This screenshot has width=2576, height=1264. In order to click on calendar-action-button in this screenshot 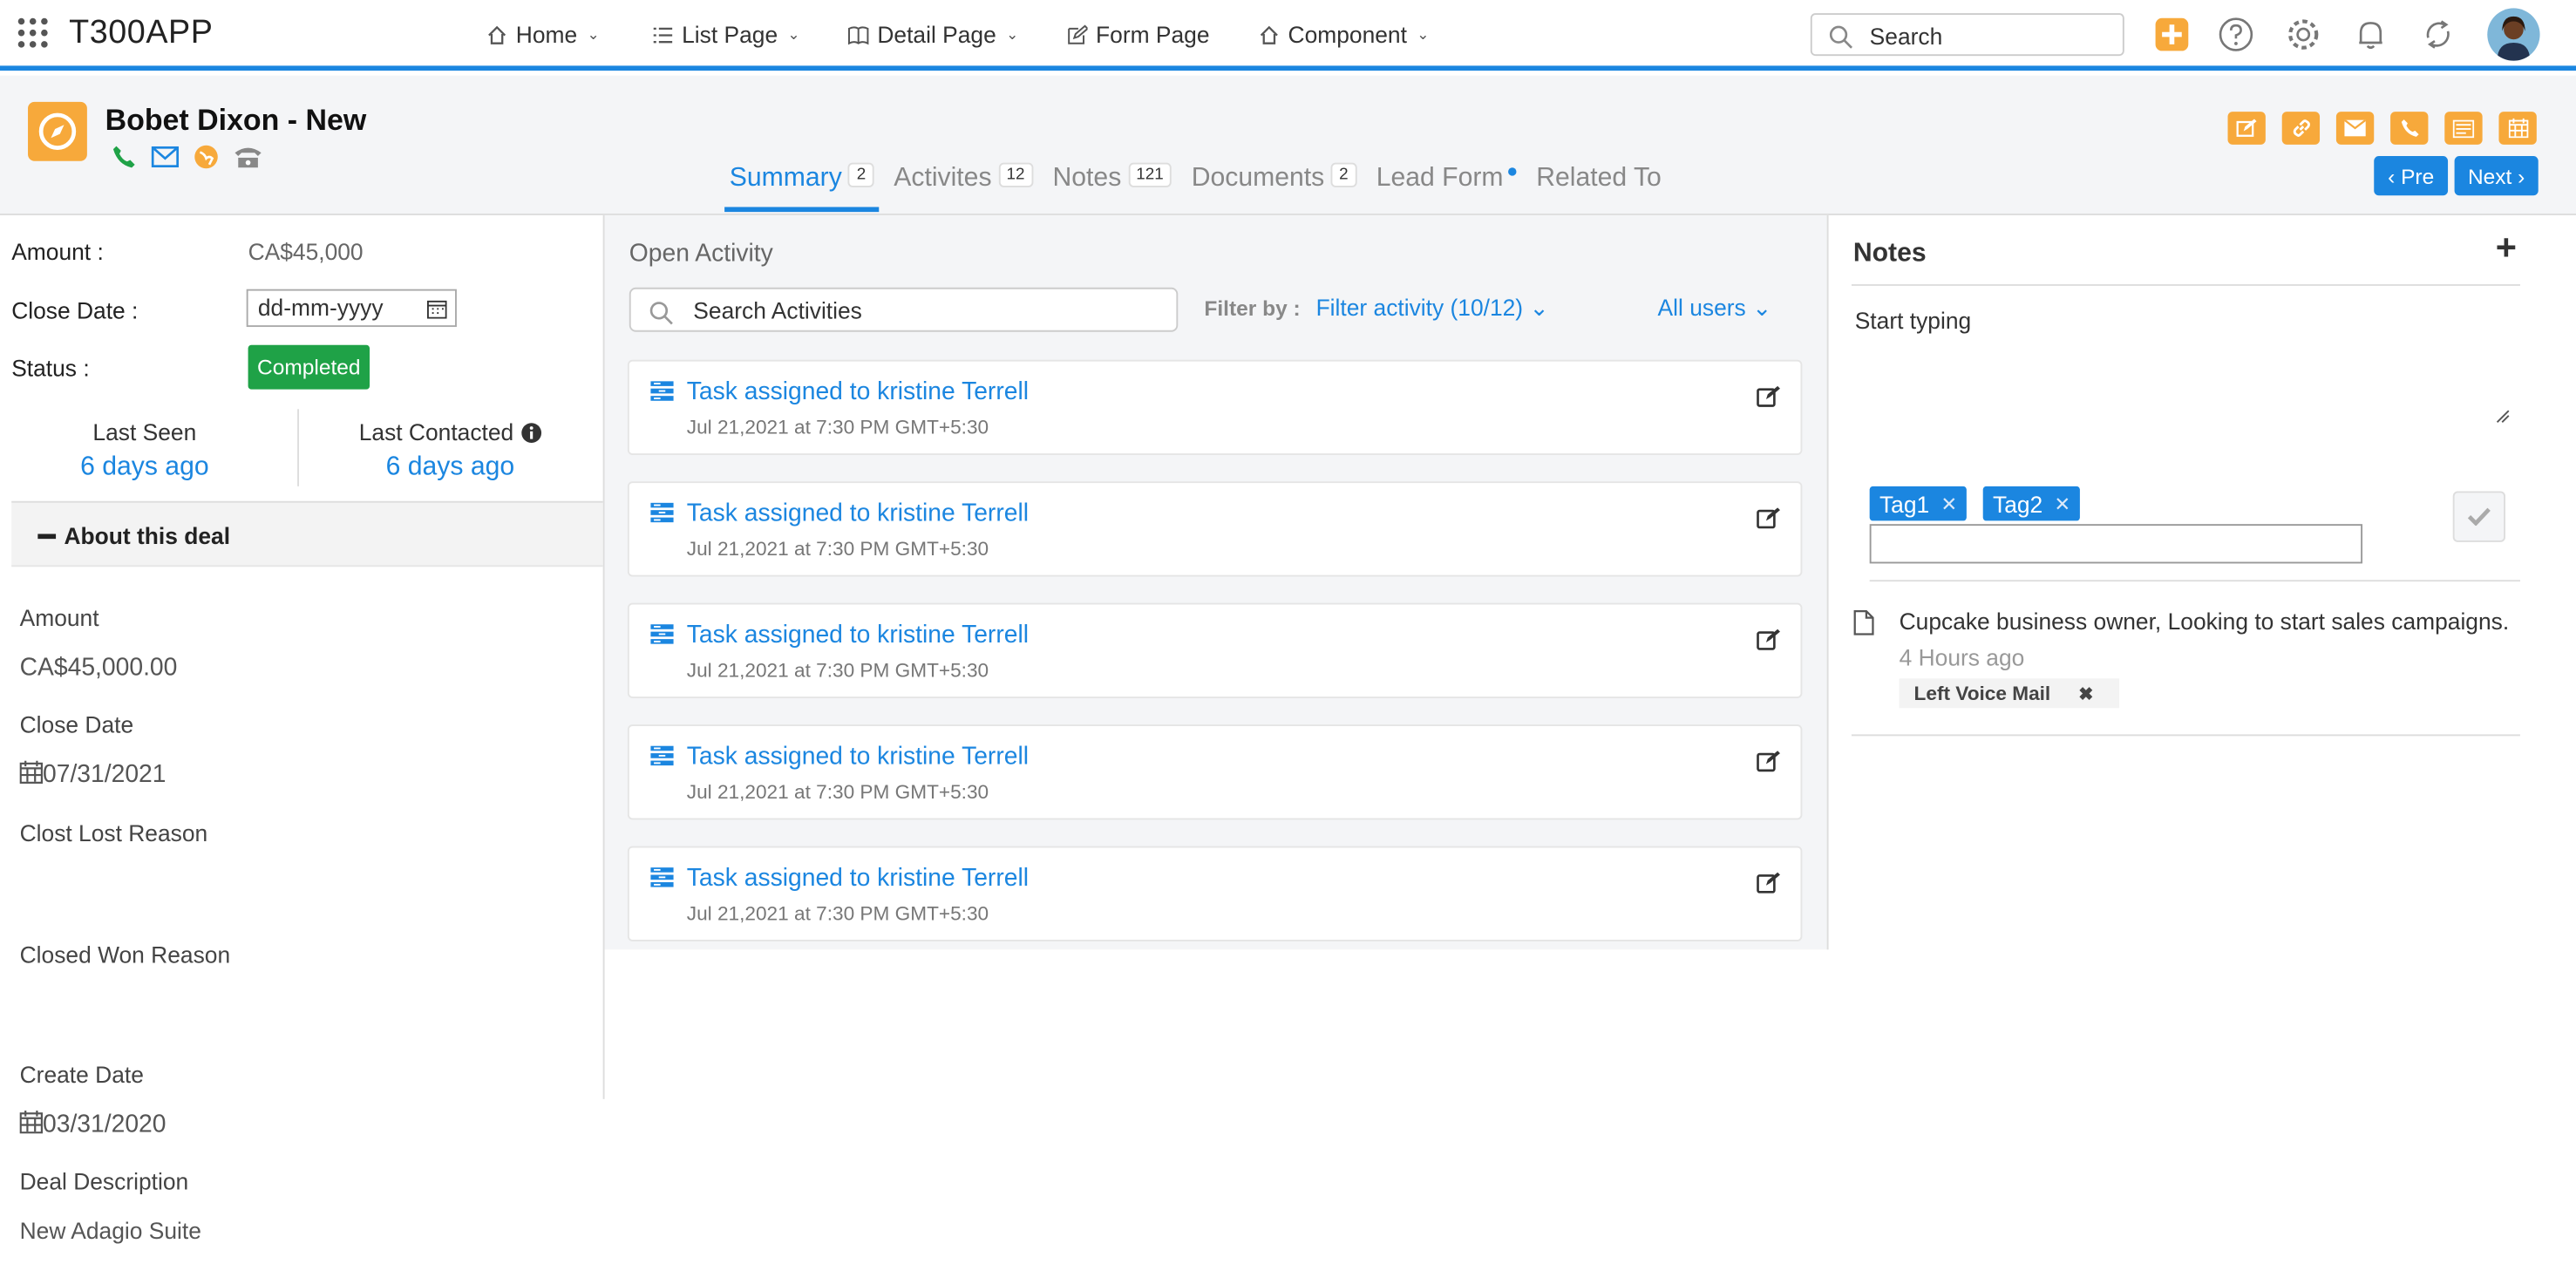, I will do `click(2518, 128)`.